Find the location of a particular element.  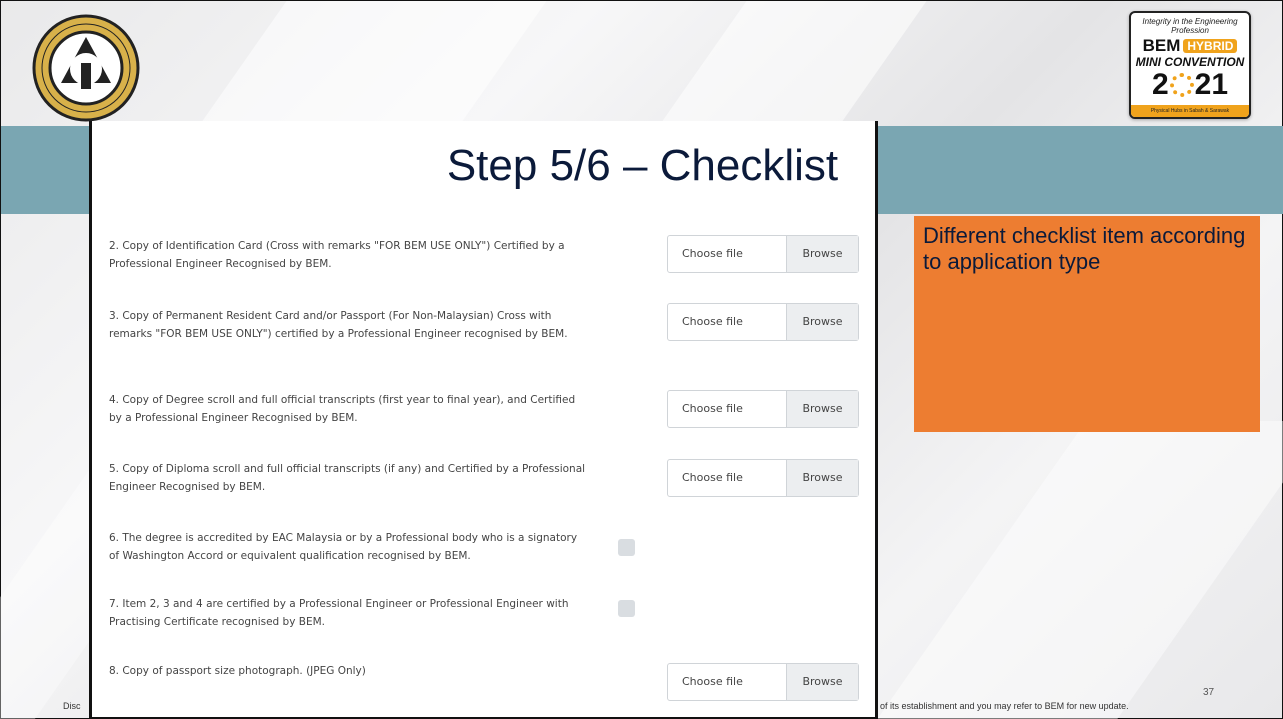

gear-icon is located at coordinates (1181, 85).